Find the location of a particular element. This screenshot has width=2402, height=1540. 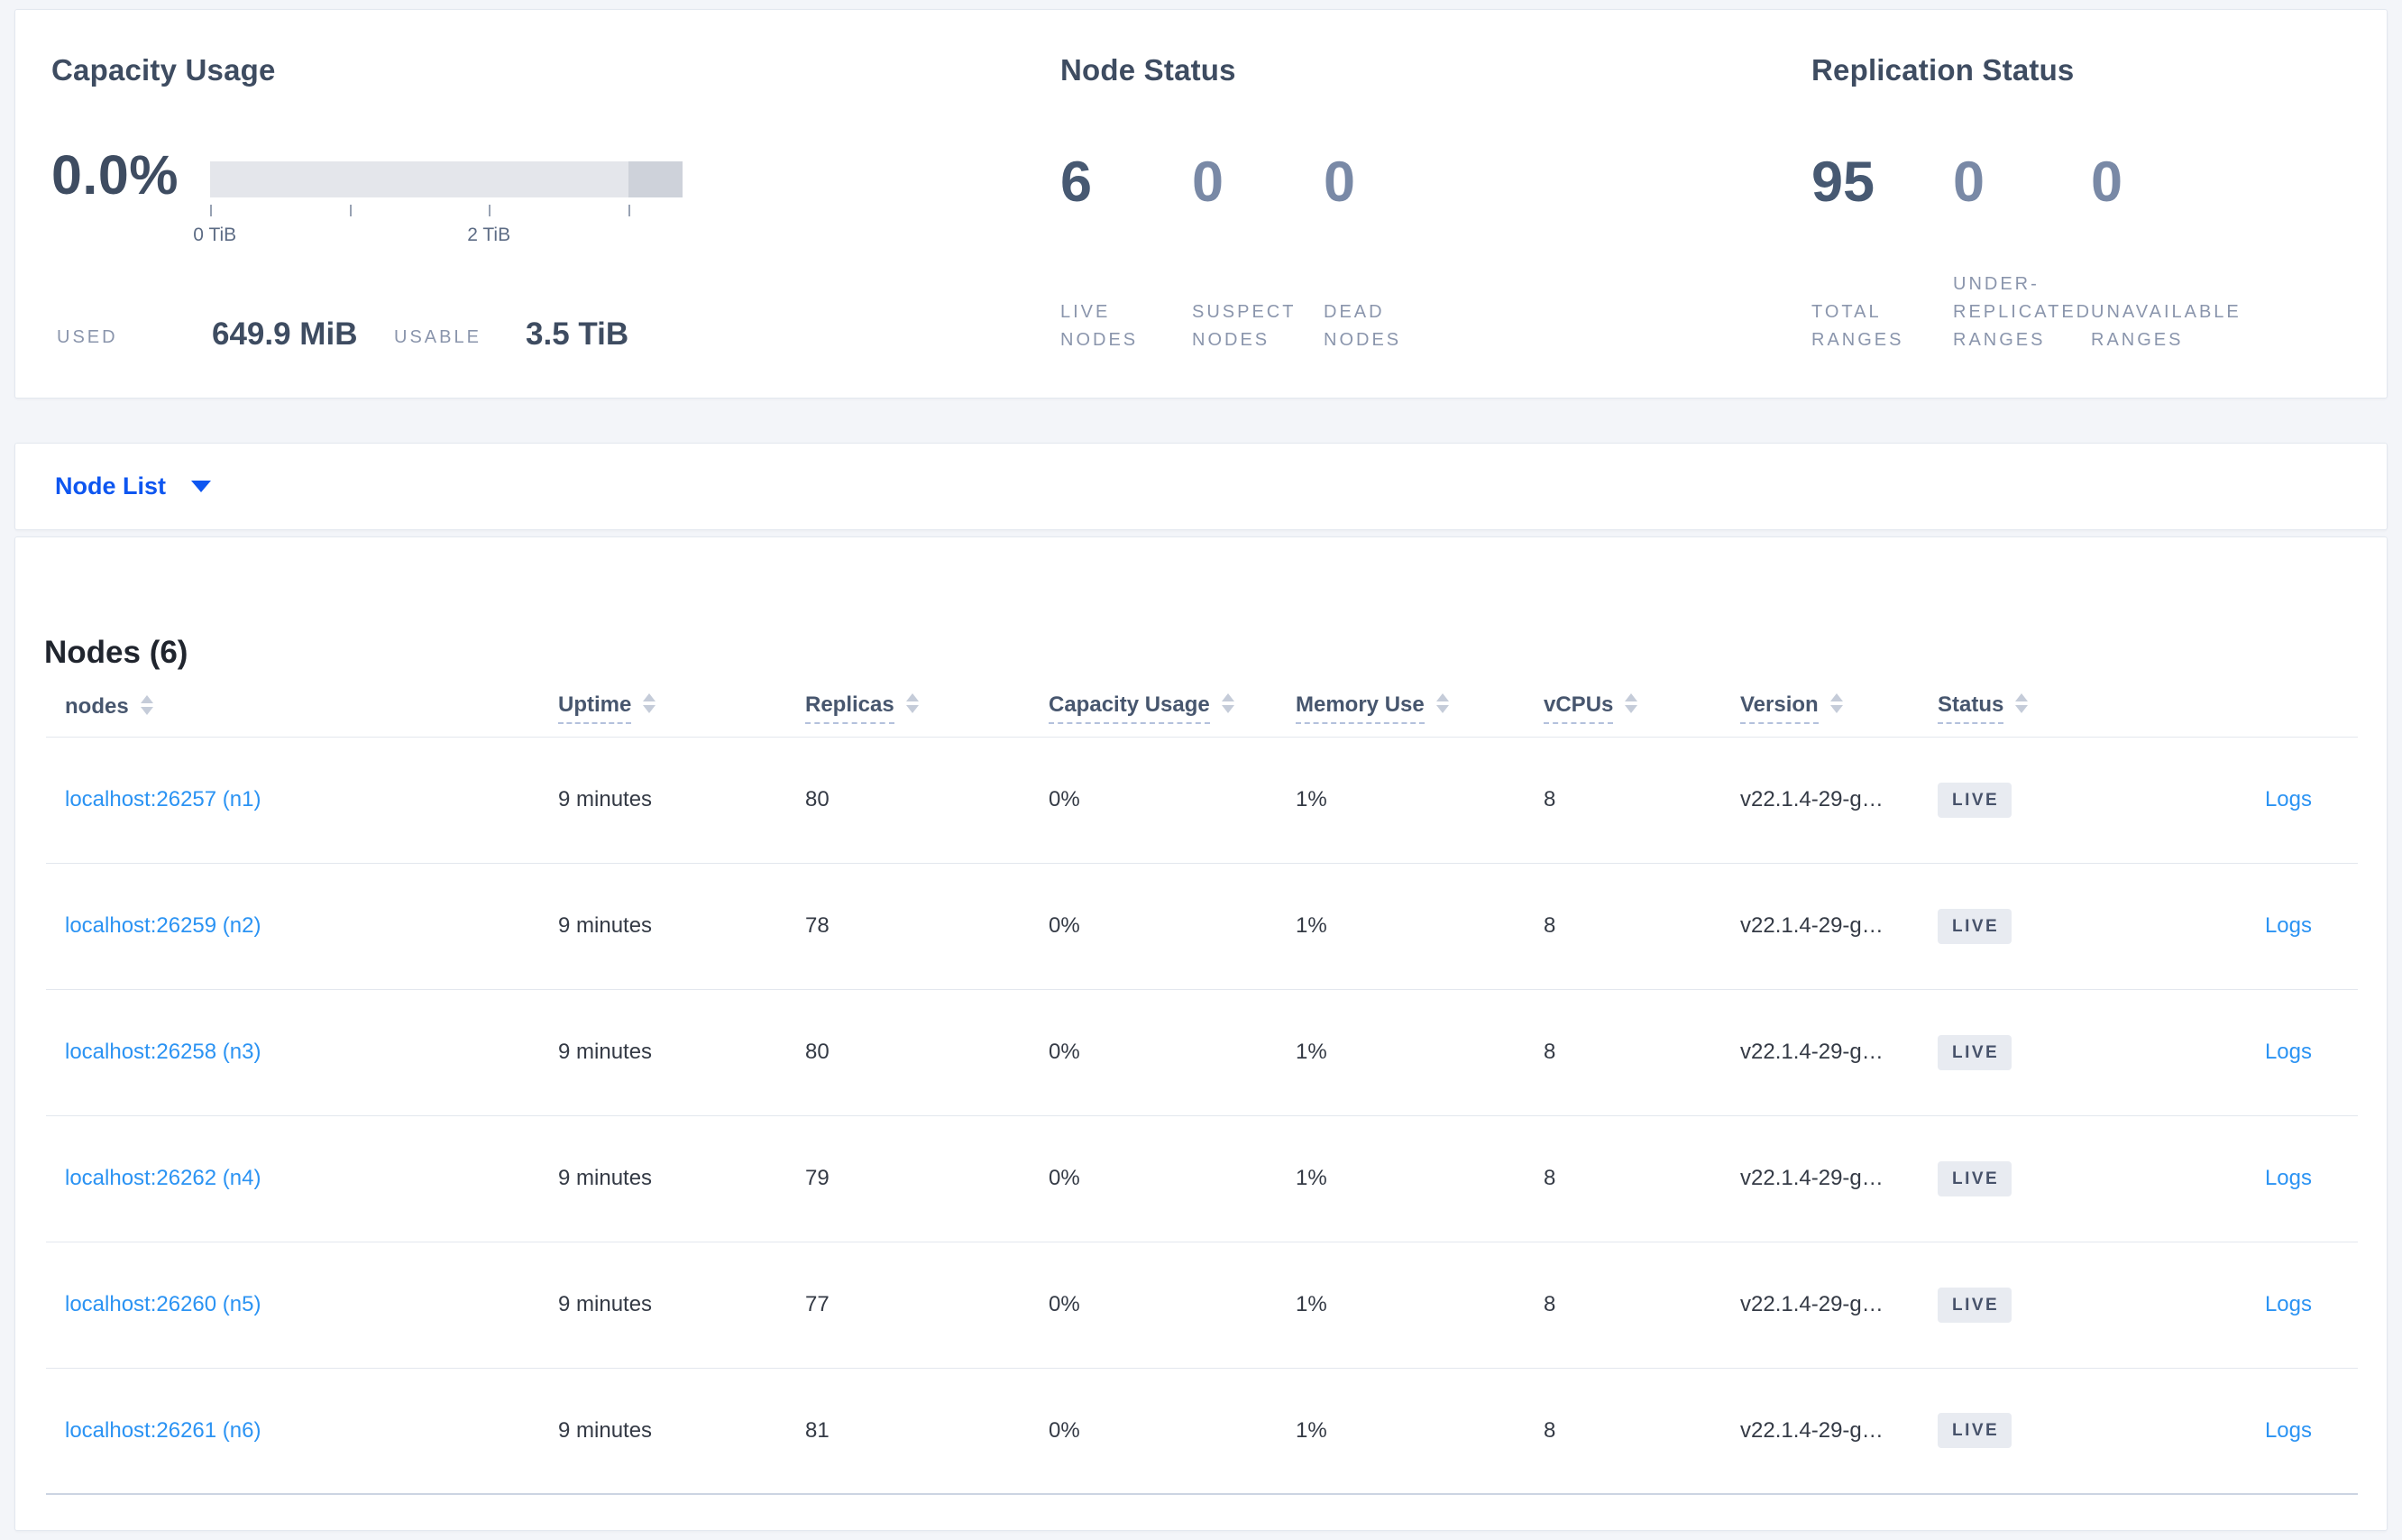

usable-label: USABLE is located at coordinates (437, 337).